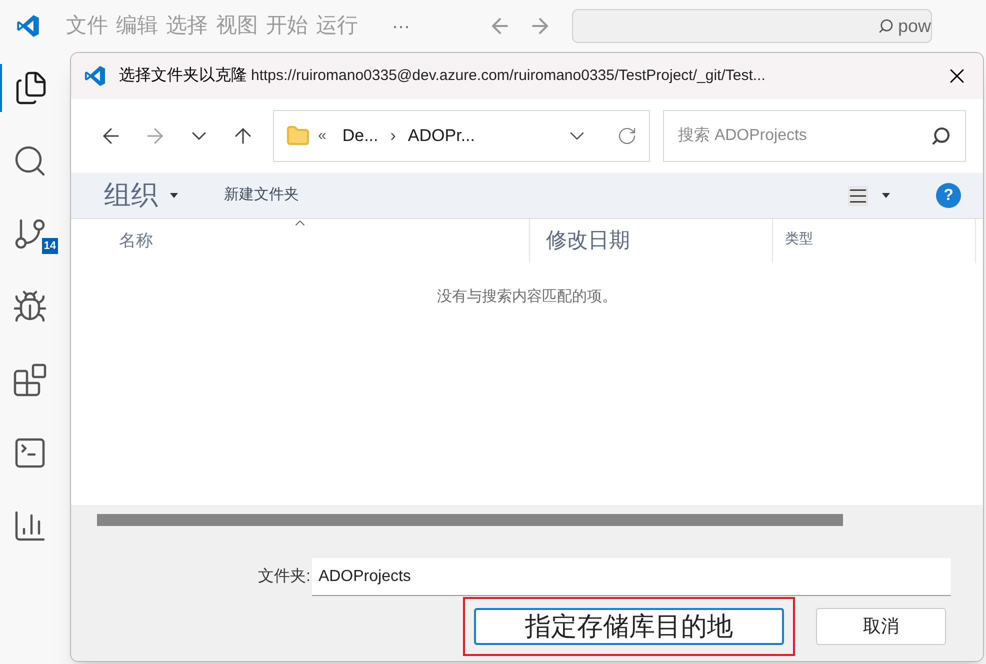  What do you see at coordinates (627, 136) in the screenshot?
I see `refresh-icon` at bounding box center [627, 136].